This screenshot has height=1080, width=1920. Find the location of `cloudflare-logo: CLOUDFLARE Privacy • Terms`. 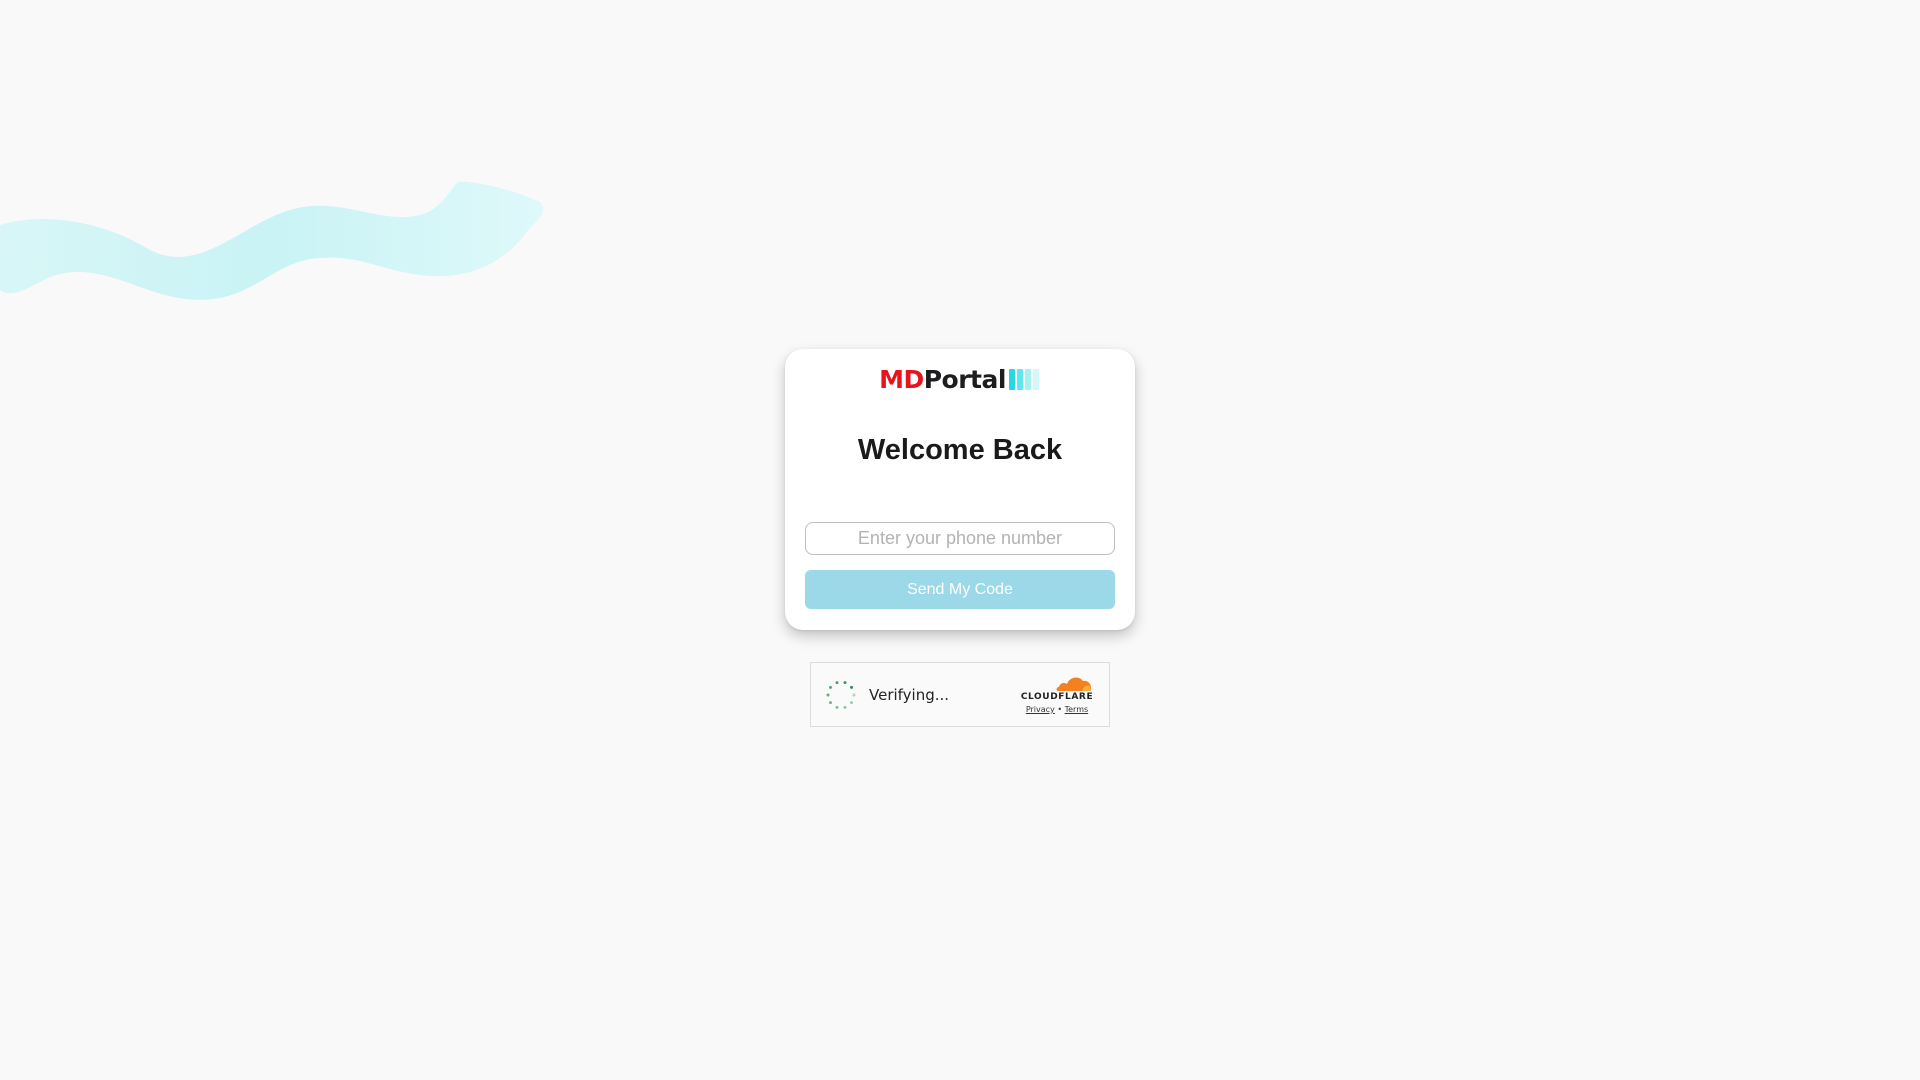

cloudflare-logo: CLOUDFLARE Privacy • Terms is located at coordinates (1057, 694).